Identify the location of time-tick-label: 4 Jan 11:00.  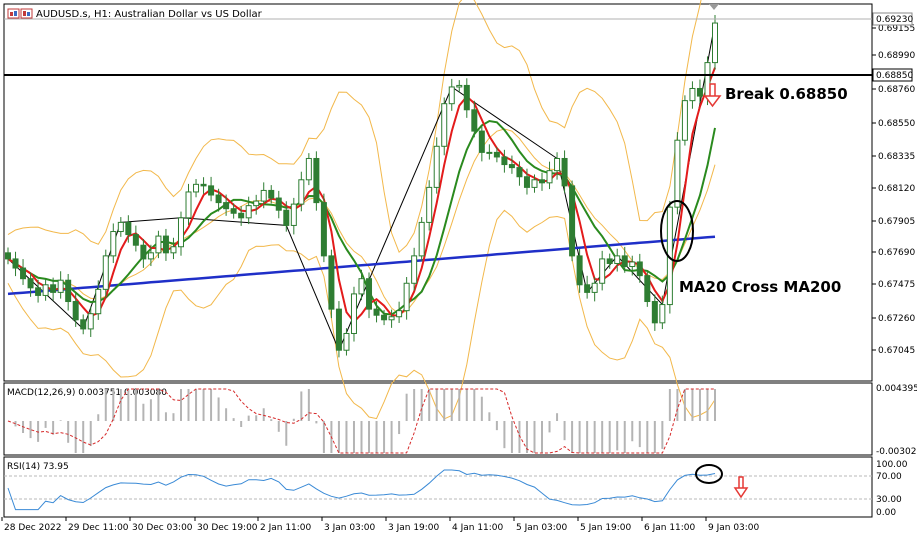
(478, 528).